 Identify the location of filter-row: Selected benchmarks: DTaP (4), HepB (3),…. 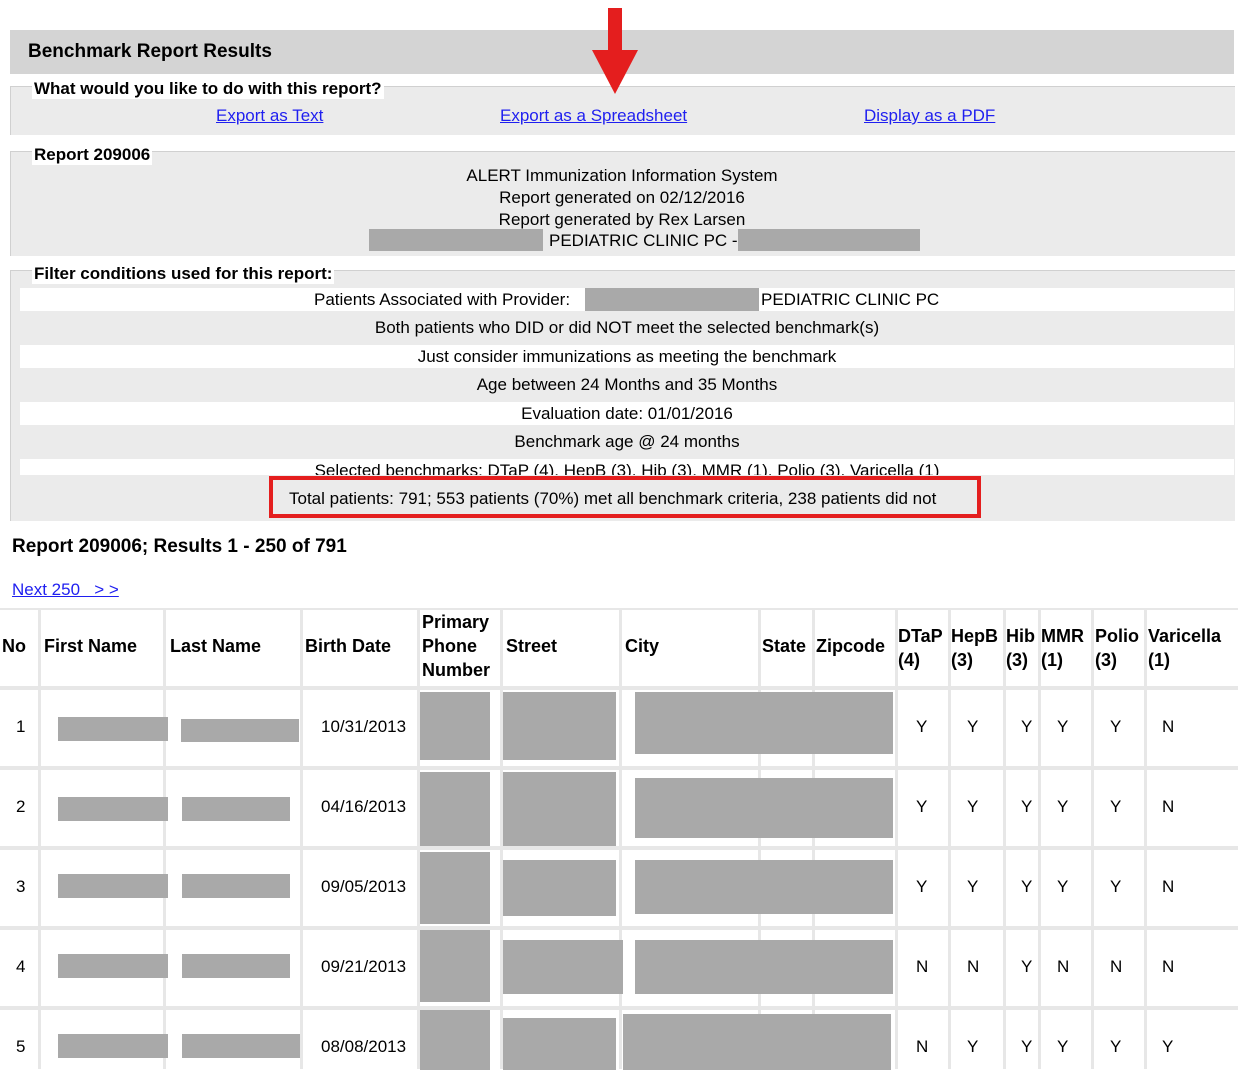
(627, 467).